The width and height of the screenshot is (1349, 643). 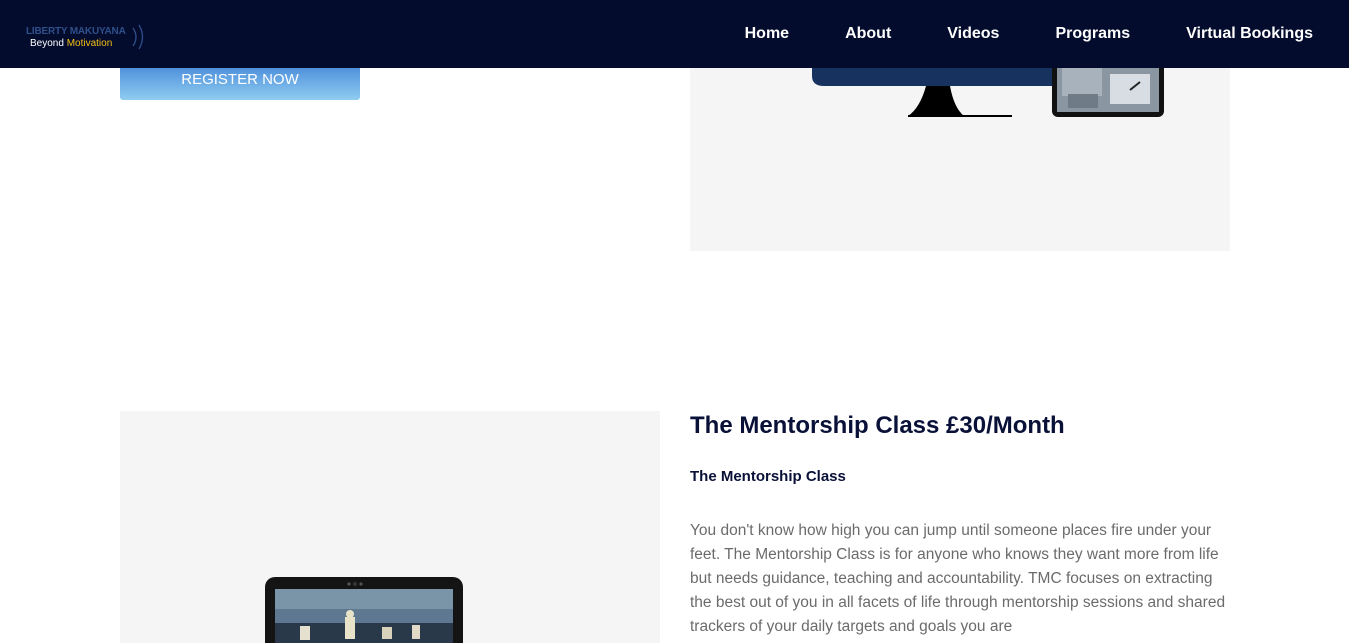 What do you see at coordinates (76, 31) in the screenshot?
I see `logo-brand-name: LIBERTY MAKUYANA` at bounding box center [76, 31].